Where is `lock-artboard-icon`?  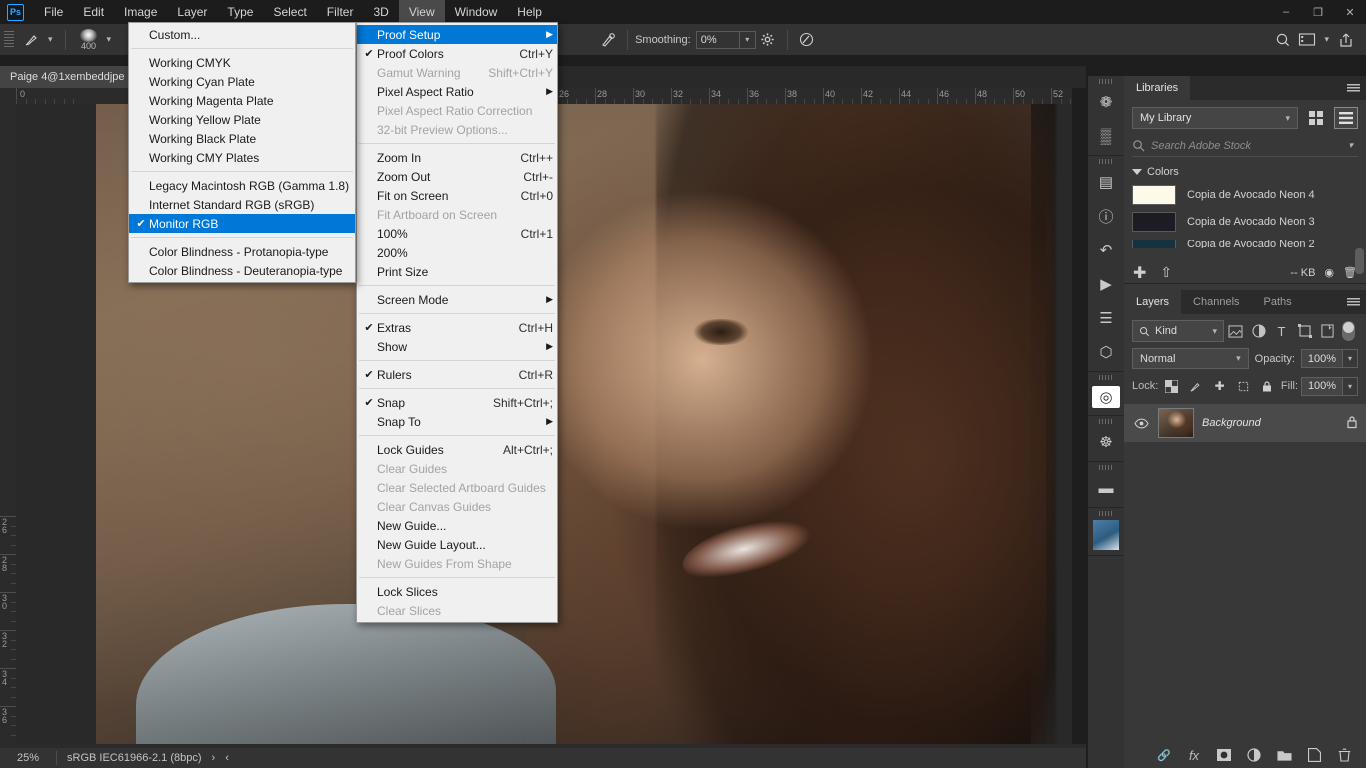 lock-artboard-icon is located at coordinates (1243, 386).